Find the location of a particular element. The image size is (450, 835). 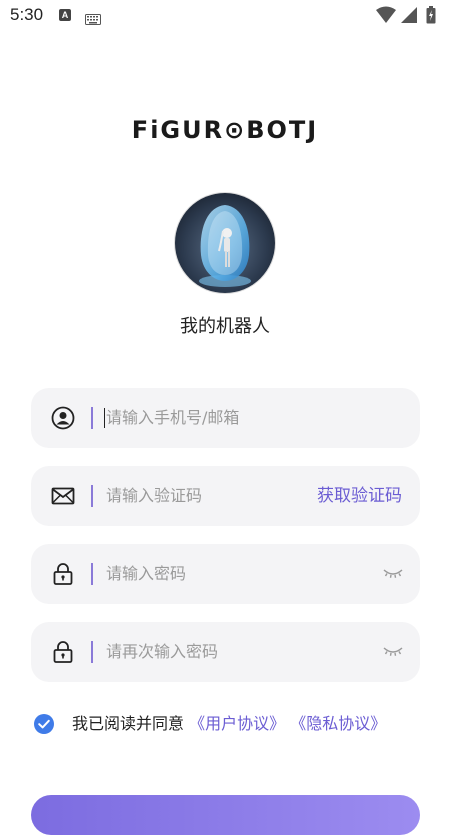

user-icon is located at coordinates (63, 418).